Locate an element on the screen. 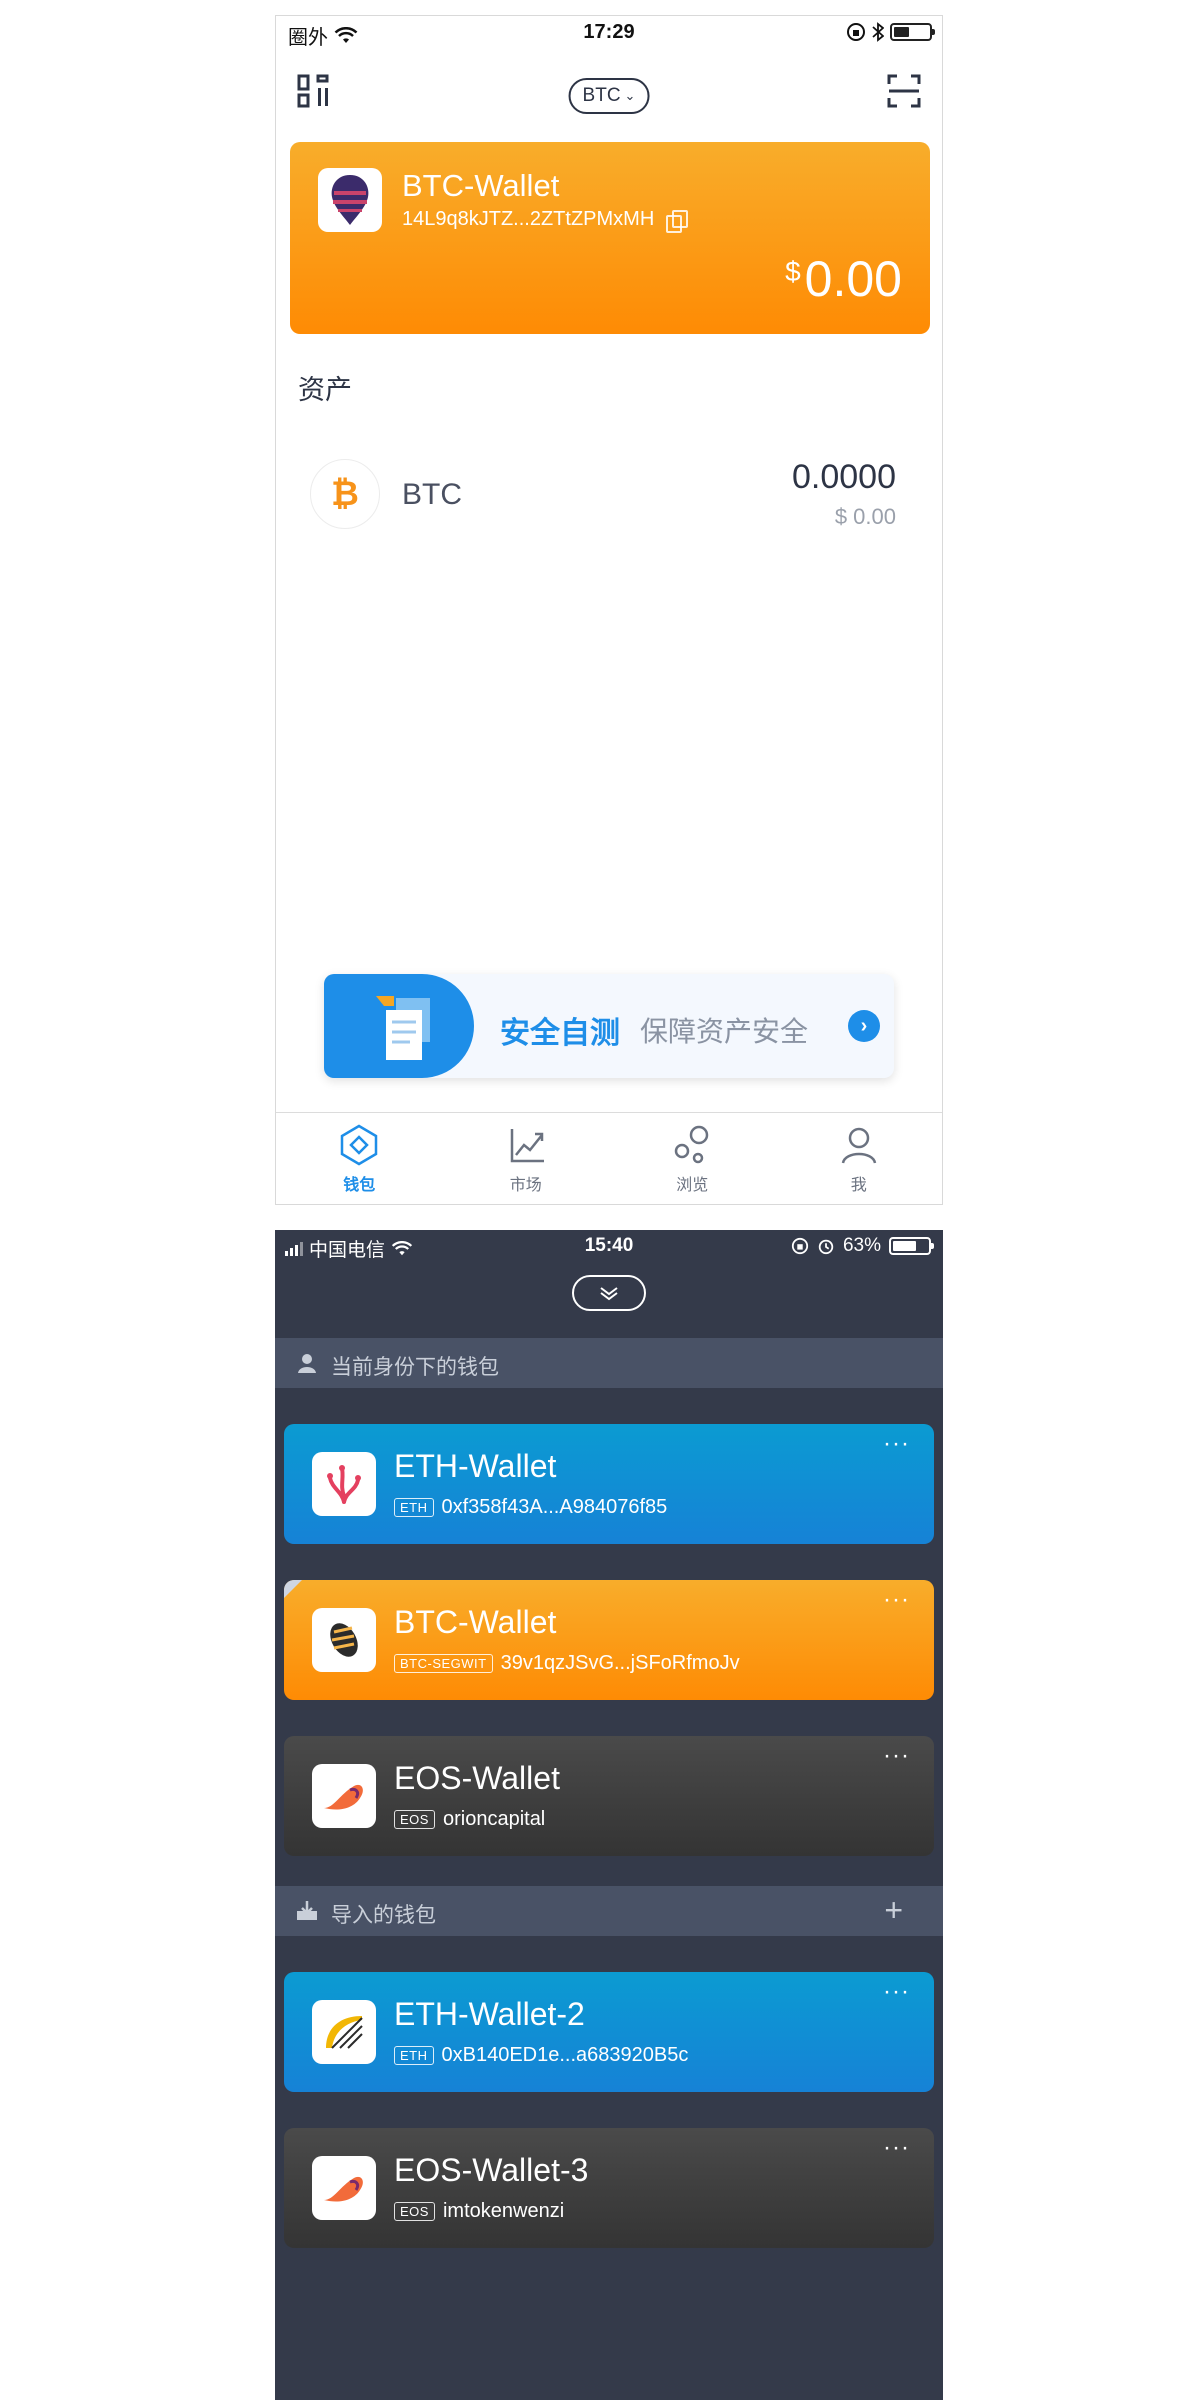 This screenshot has height=2400, width=1200. tab-label: 浏览 is located at coordinates (692, 1185).